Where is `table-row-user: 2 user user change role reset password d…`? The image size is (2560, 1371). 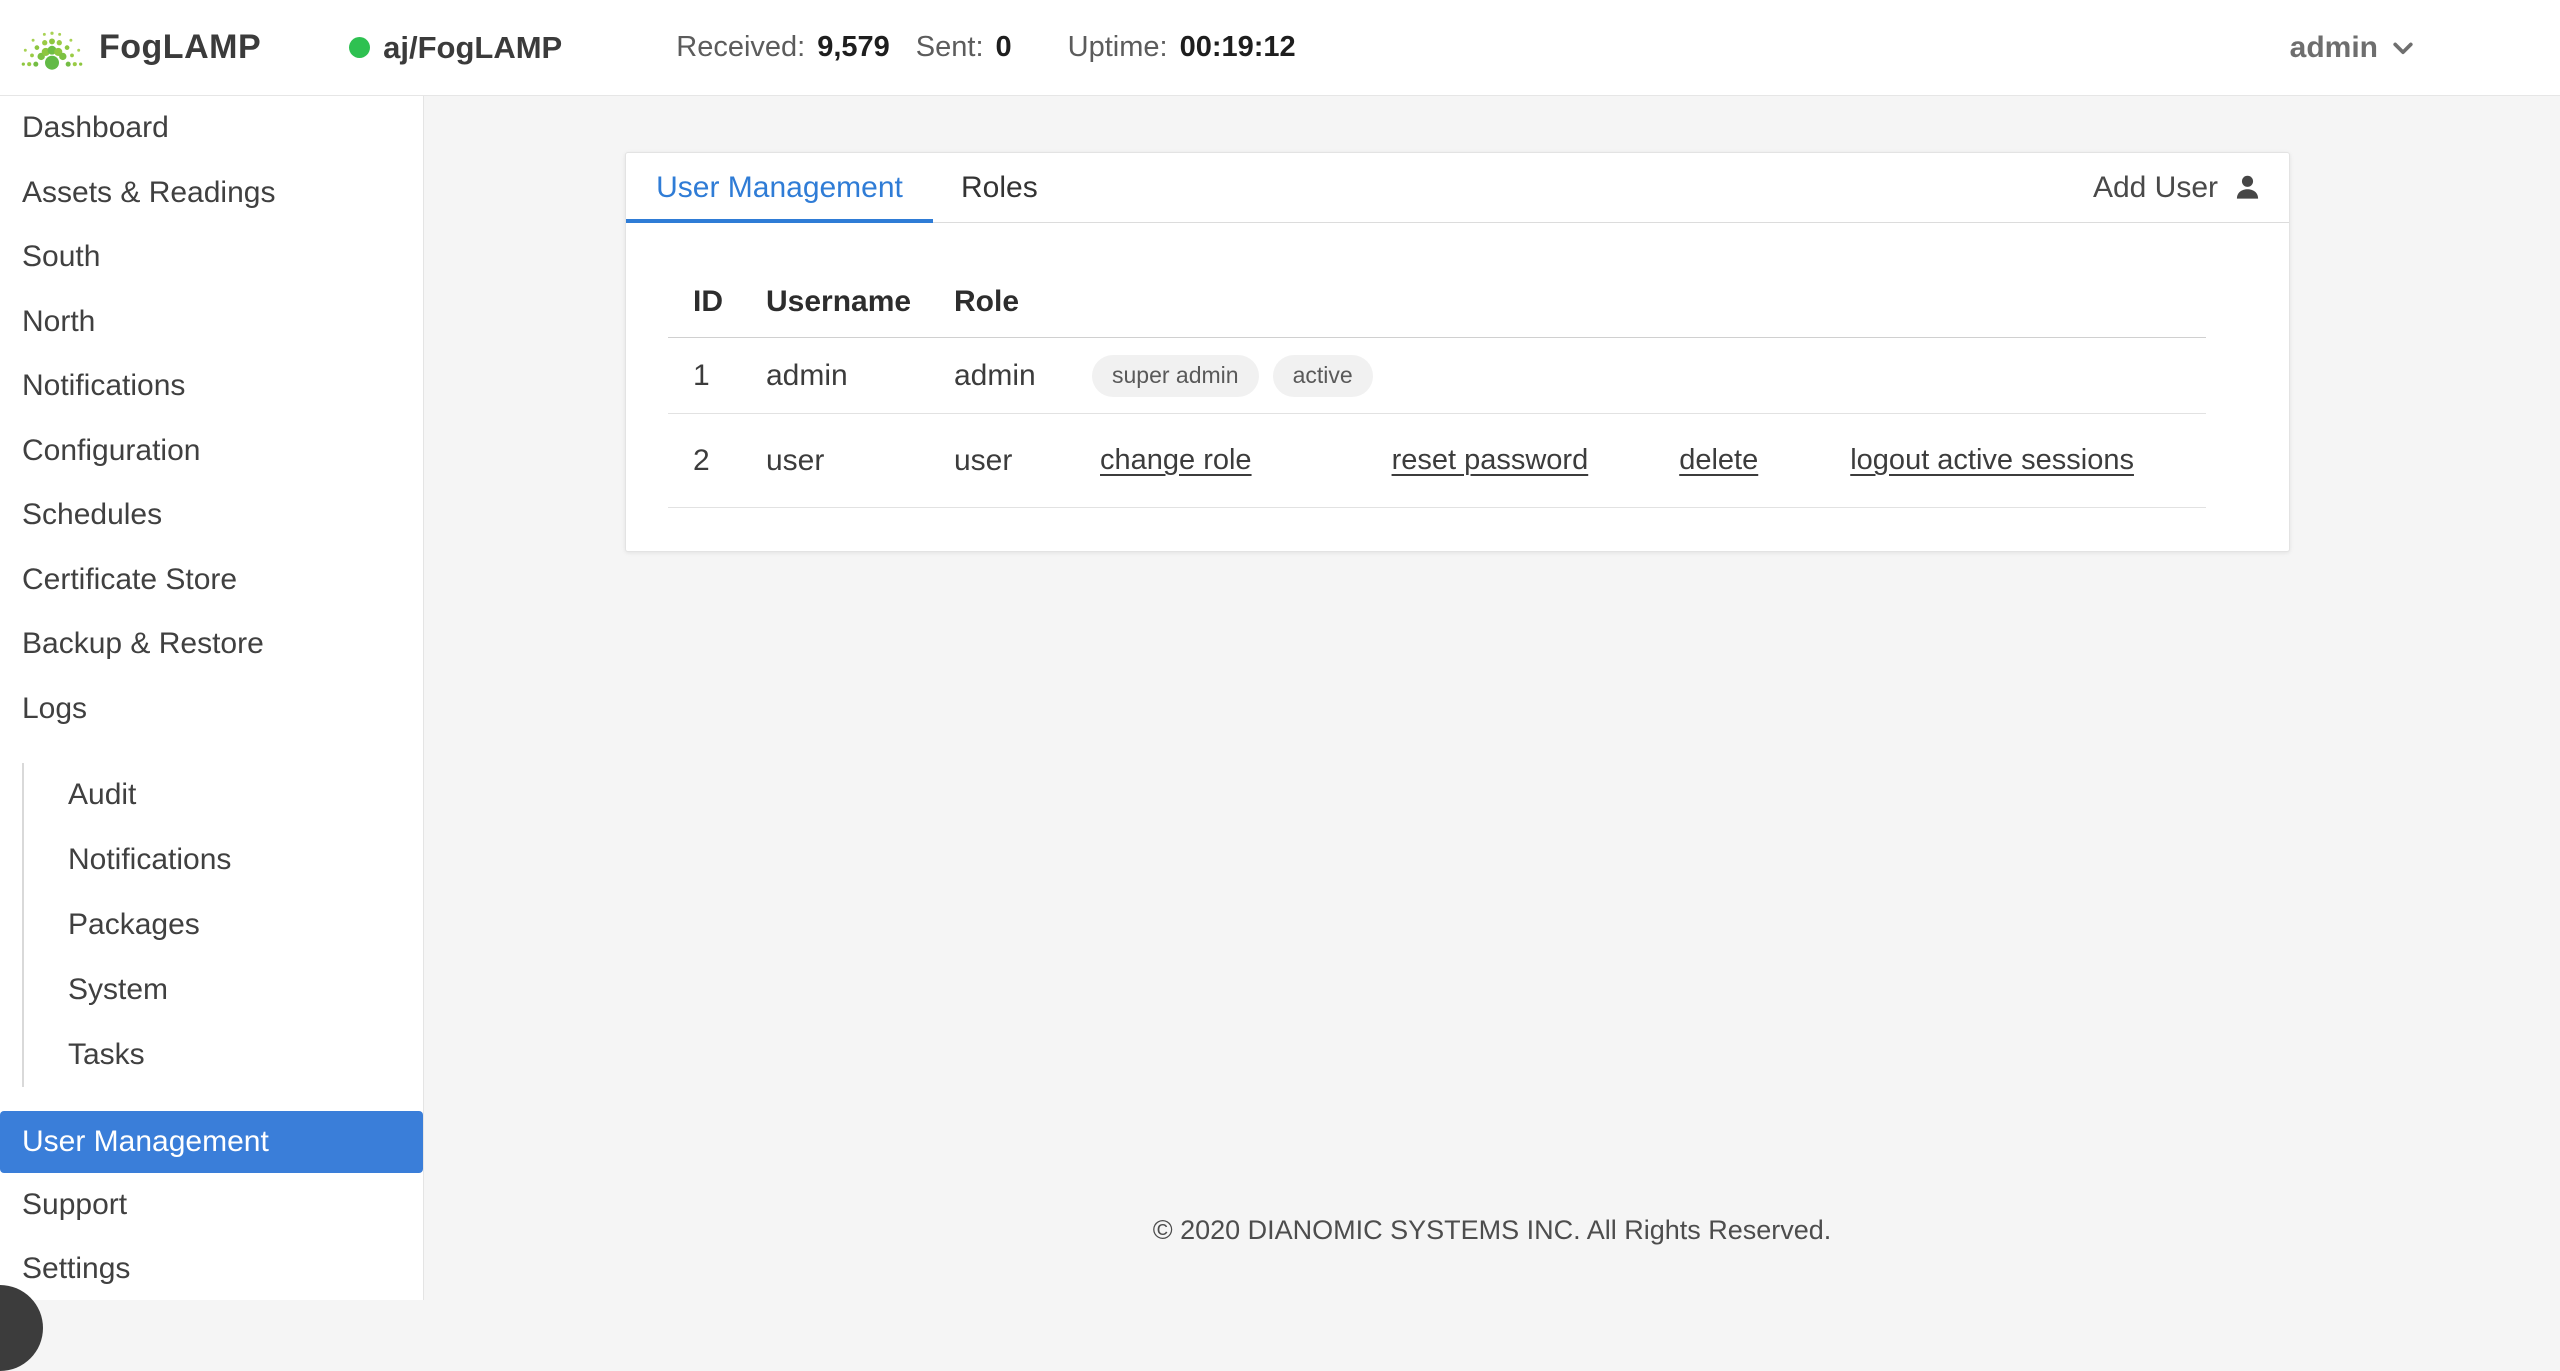 table-row-user: 2 user user change role reset password d… is located at coordinates (1437, 461).